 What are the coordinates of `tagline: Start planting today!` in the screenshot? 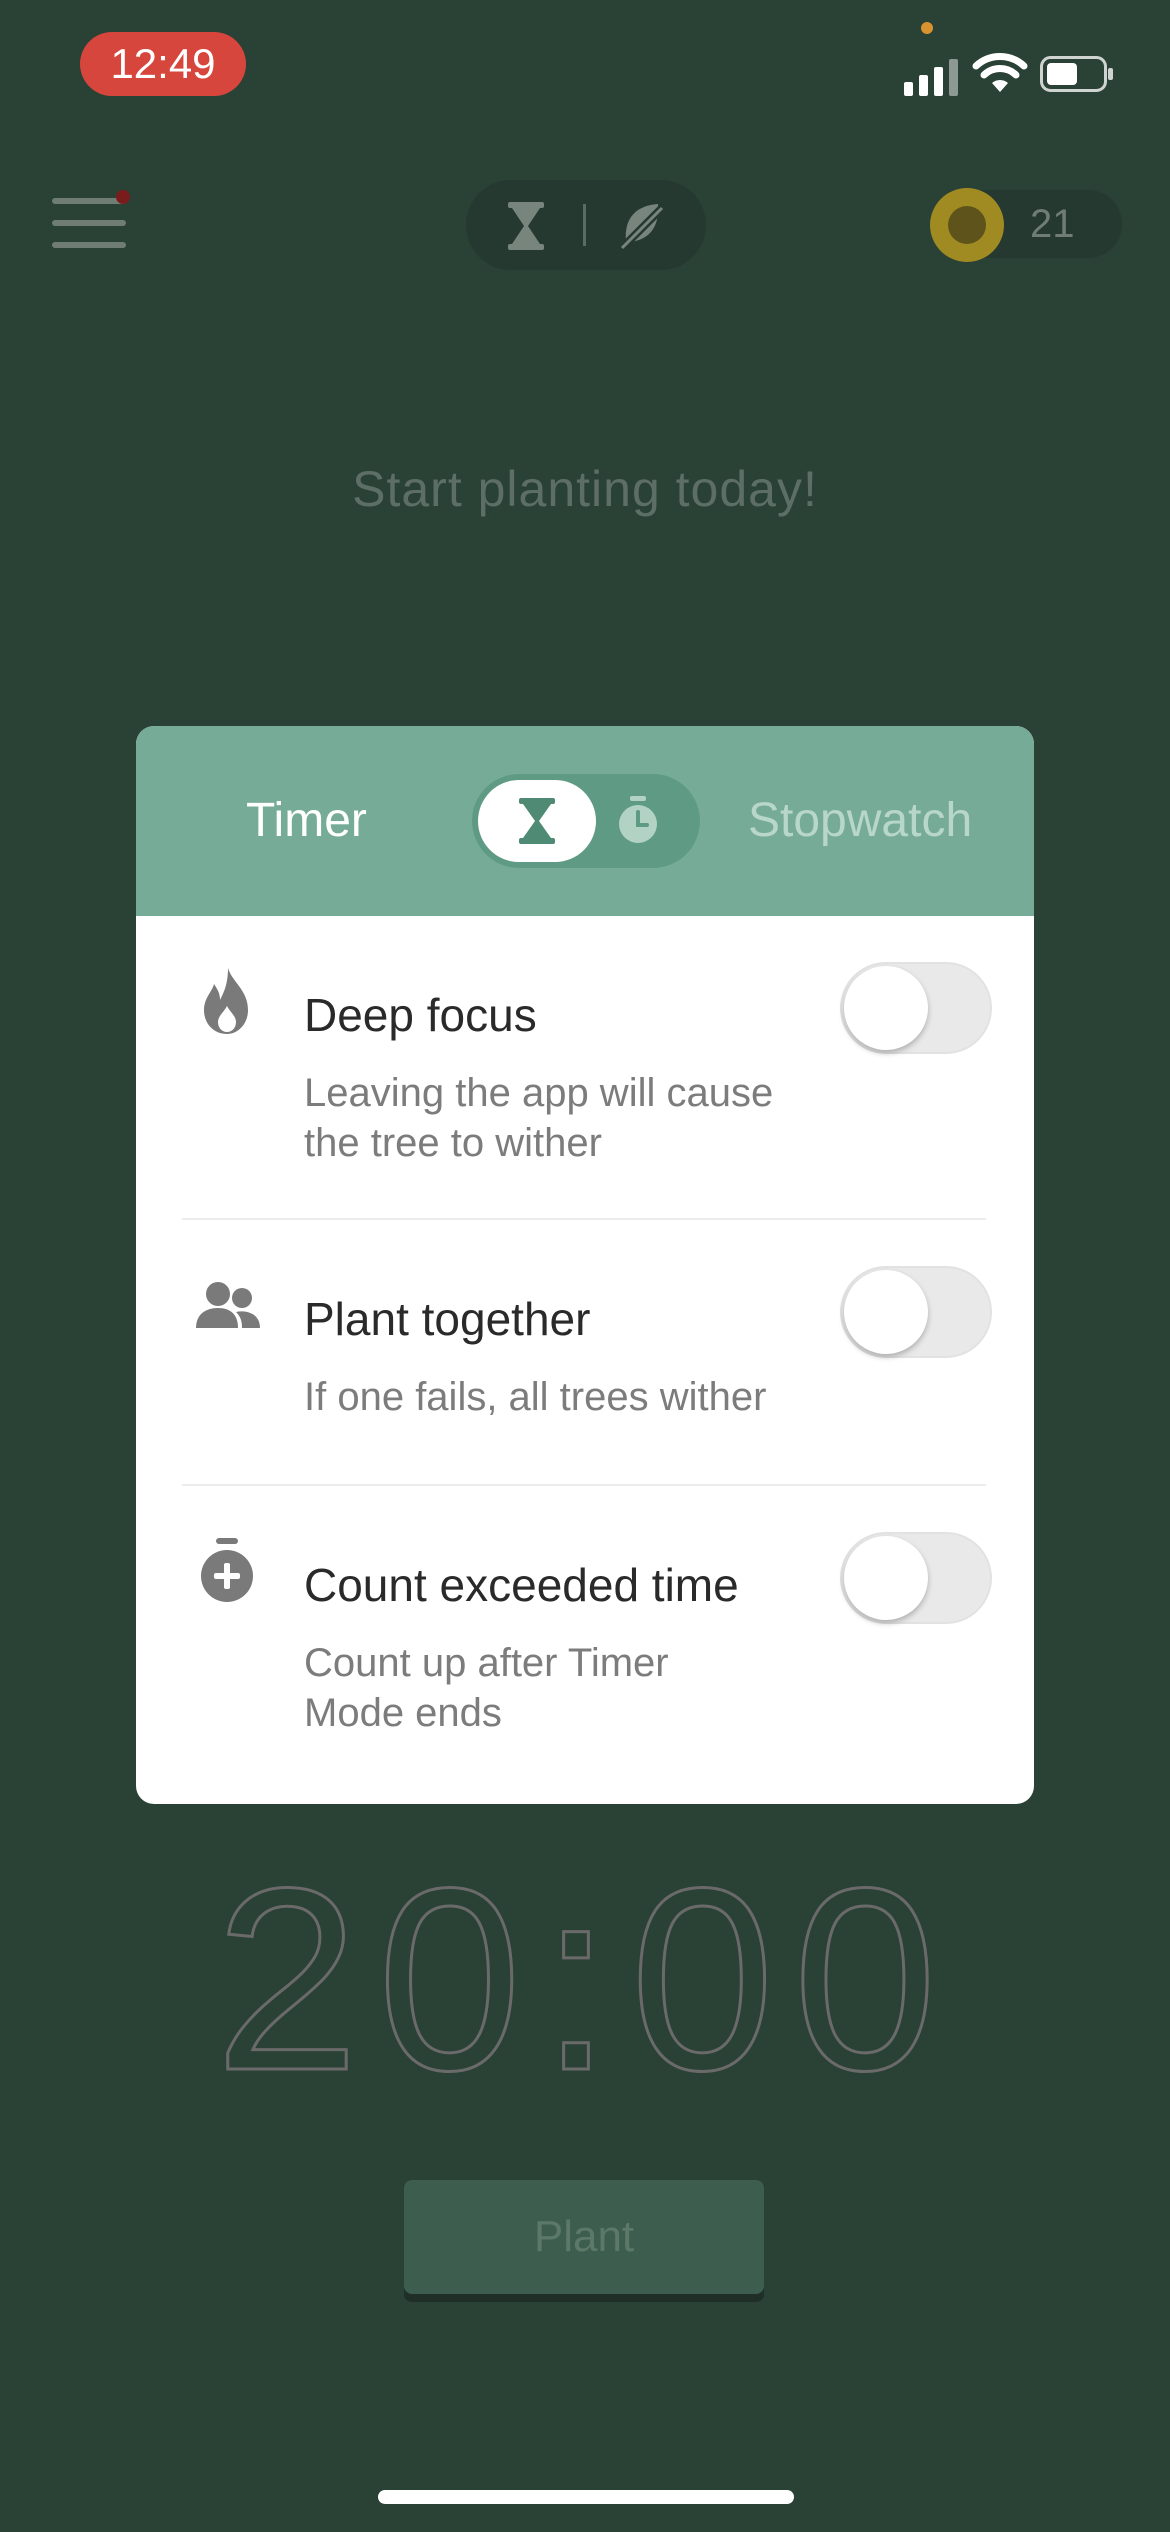 It's located at (585, 489).